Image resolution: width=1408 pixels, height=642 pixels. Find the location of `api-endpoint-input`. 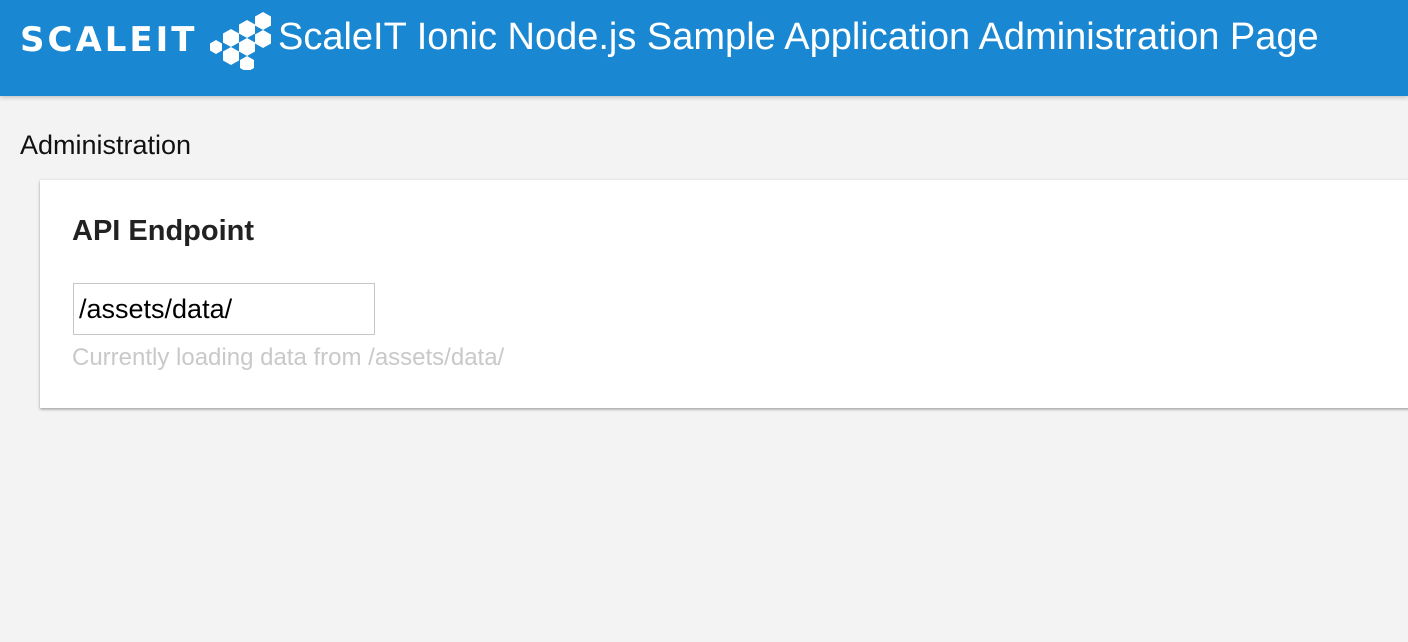

api-endpoint-input is located at coordinates (224, 309).